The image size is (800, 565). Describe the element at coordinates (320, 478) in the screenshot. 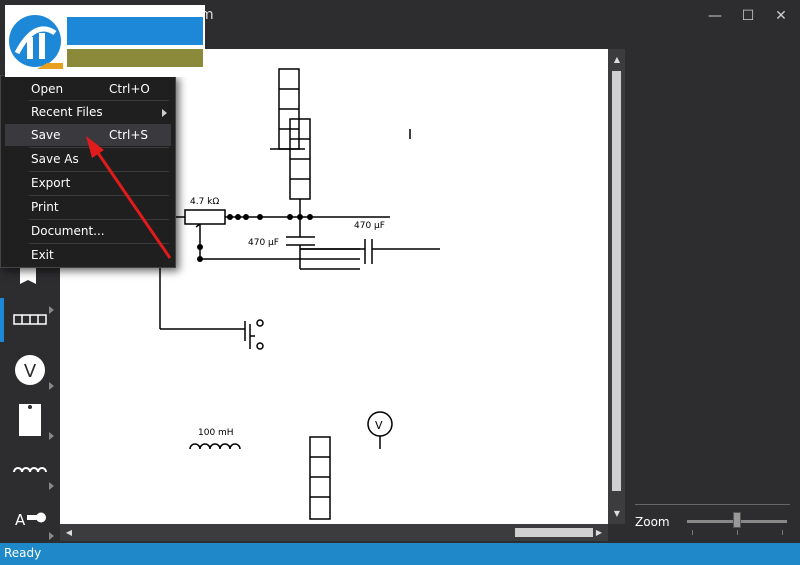

I see `stacked-component` at that location.